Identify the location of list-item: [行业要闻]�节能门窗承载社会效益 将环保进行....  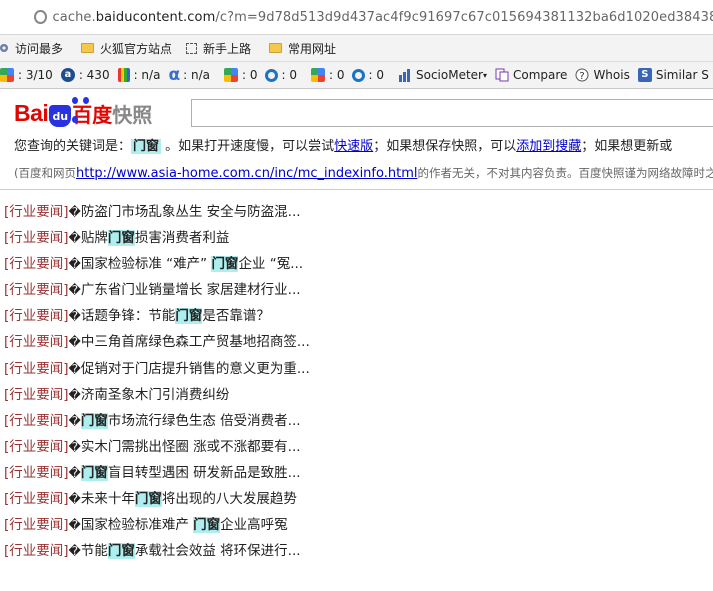
(358, 551).